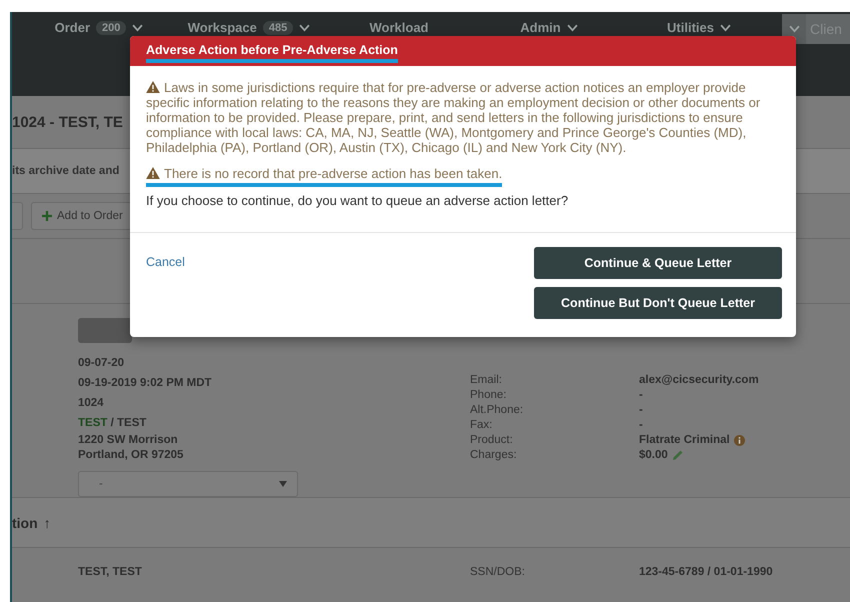 The height and width of the screenshot is (602, 850). What do you see at coordinates (540, 27) in the screenshot?
I see `nav-menu-item: Admin` at bounding box center [540, 27].